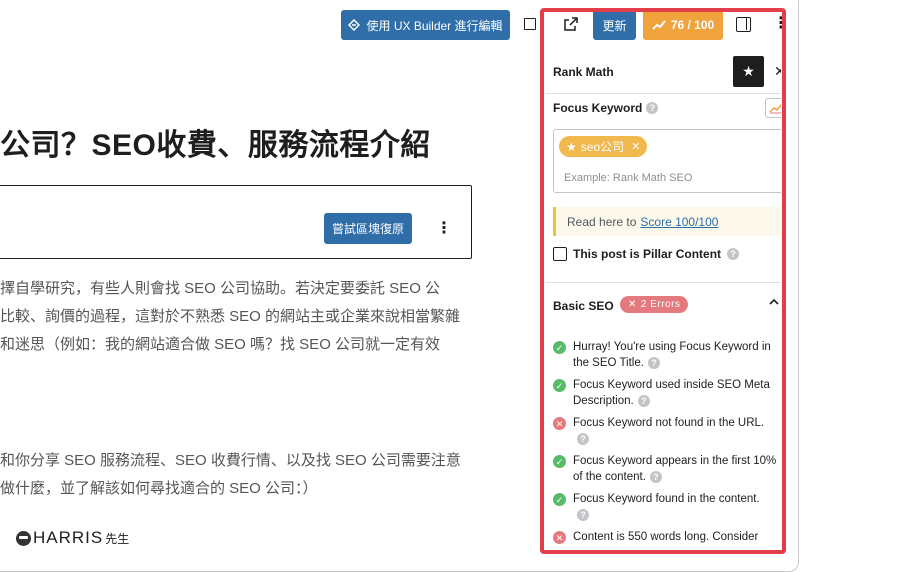 This screenshot has height=572, width=921. I want to click on logo-suffix: 先生, so click(117, 538).